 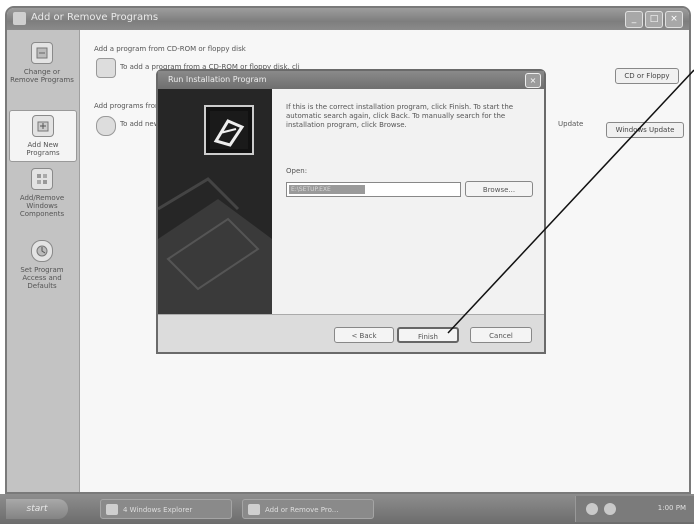 I want to click on network-icon, so click(x=592, y=509).